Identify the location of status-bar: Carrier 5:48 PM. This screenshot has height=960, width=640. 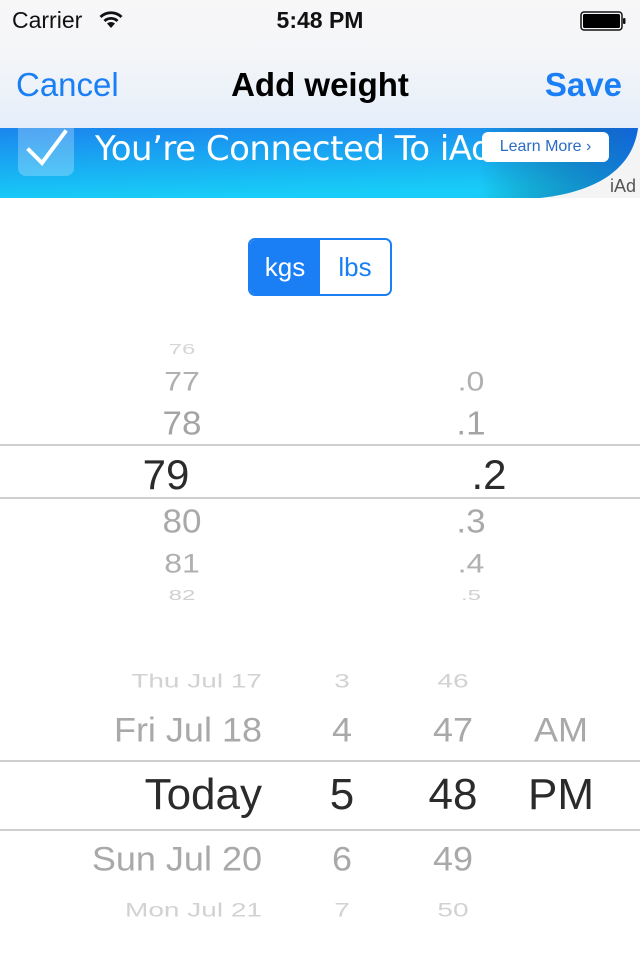
(320, 20).